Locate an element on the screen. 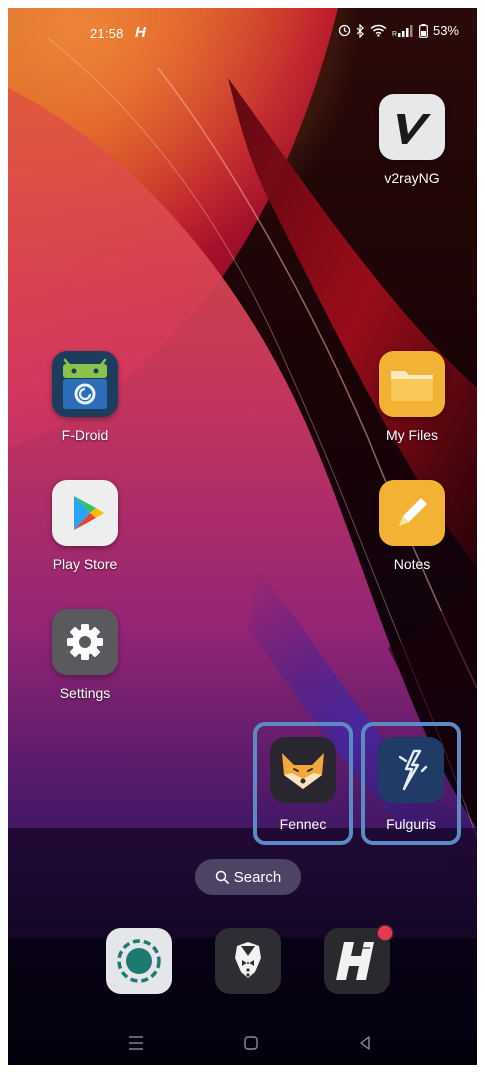 This screenshot has height=1073, width=485. bluetooth-icon is located at coordinates (360, 30).